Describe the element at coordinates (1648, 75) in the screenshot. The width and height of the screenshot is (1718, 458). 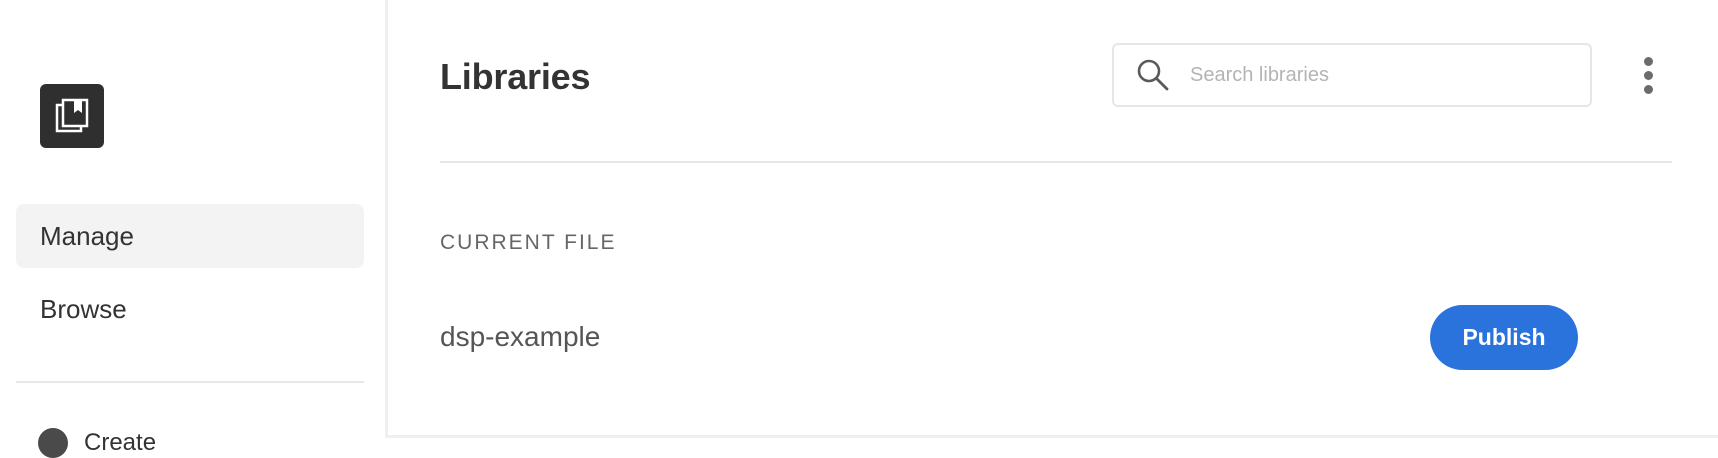
I see `more-options-button` at that location.